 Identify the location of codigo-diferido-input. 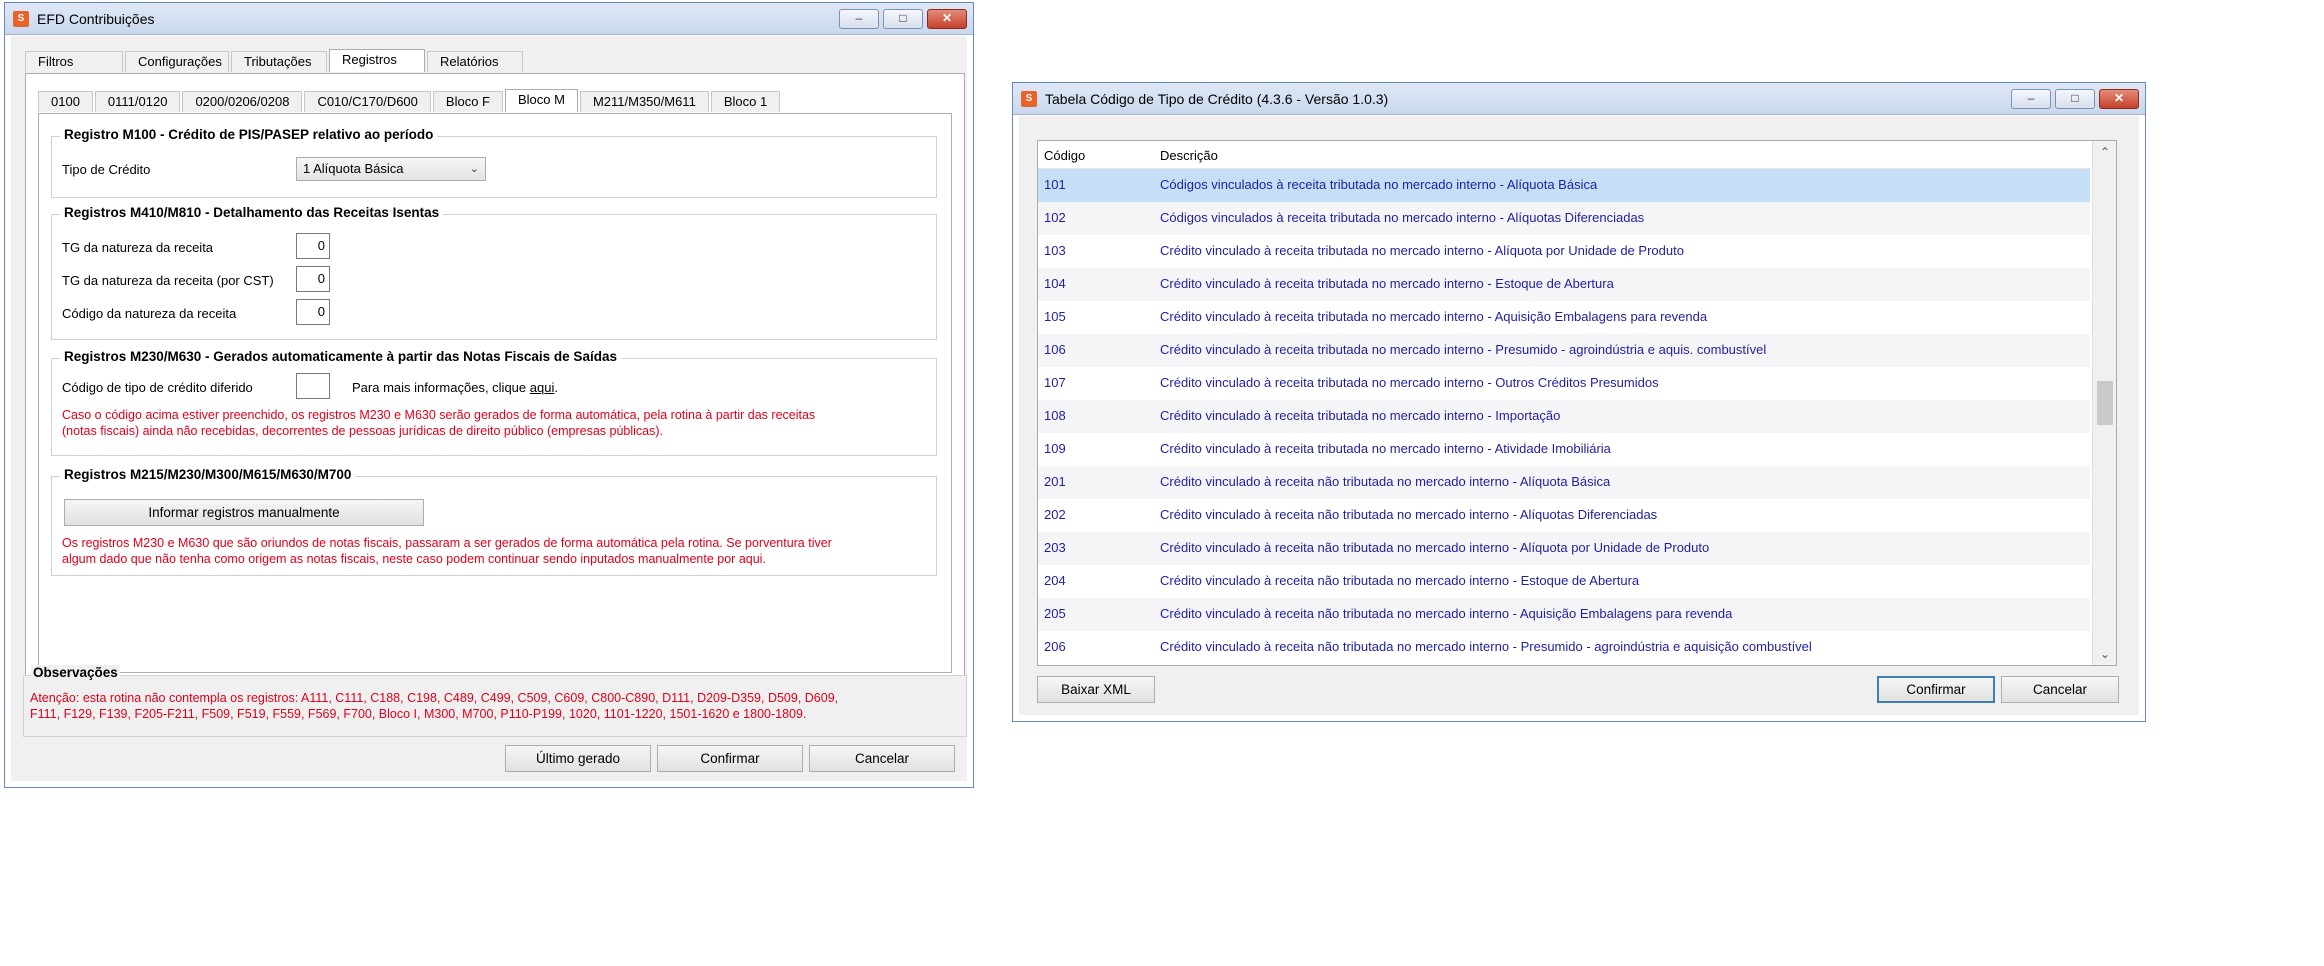
(313, 386).